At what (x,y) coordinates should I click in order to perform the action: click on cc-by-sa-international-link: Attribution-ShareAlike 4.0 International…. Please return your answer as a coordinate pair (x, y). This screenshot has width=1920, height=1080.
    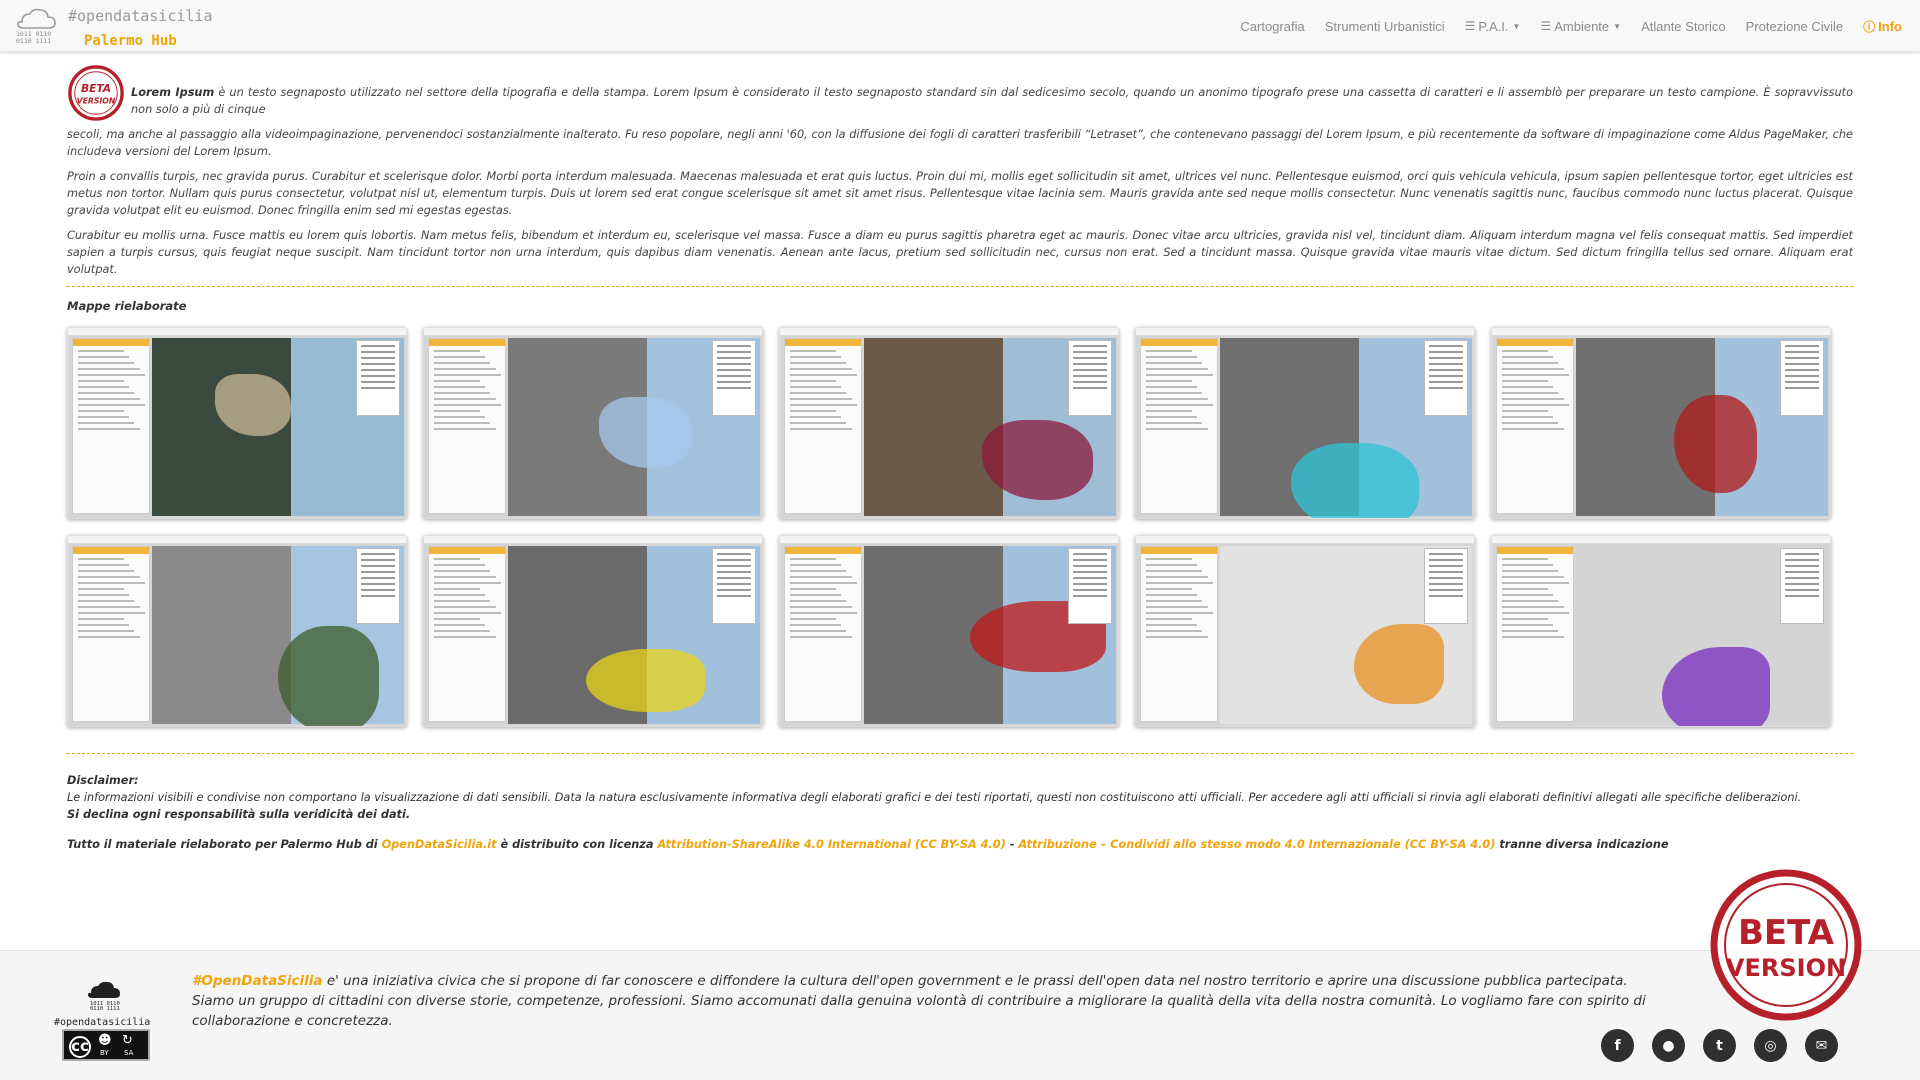
    Looking at the image, I should click on (831, 844).